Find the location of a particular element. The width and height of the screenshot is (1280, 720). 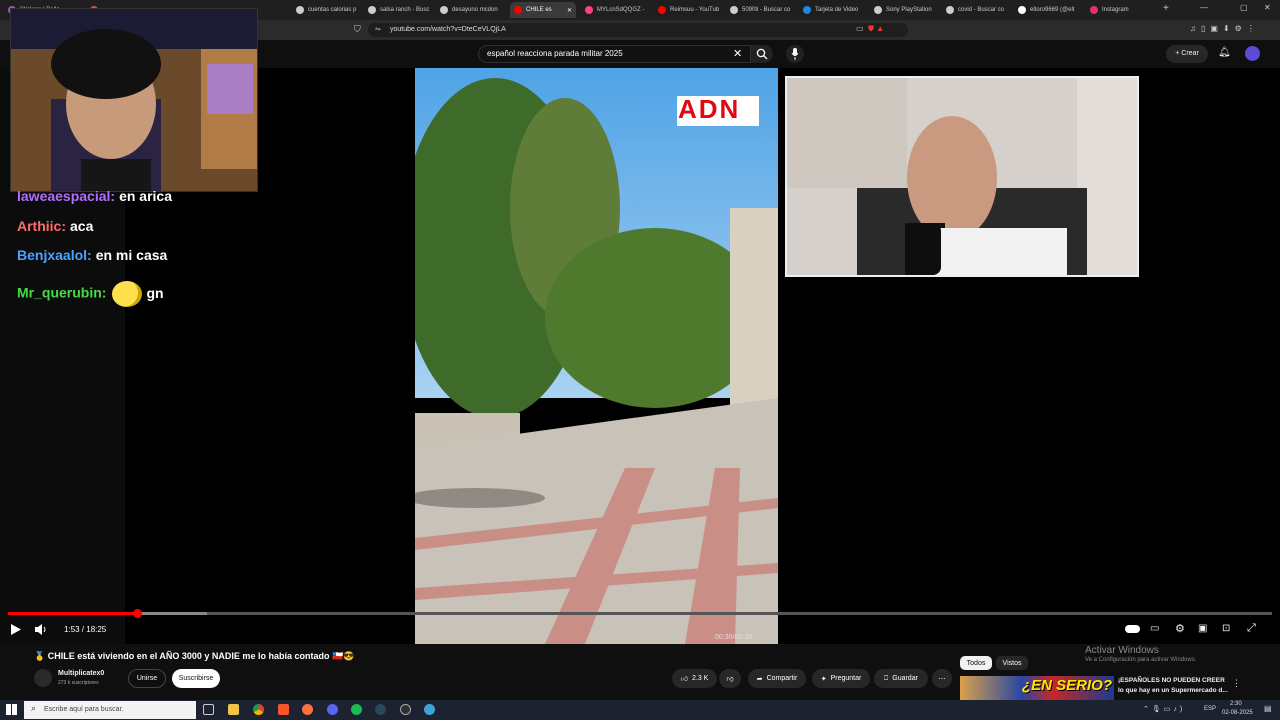

search-input: español reacciona parada militar 2025 is located at coordinates (614, 54).